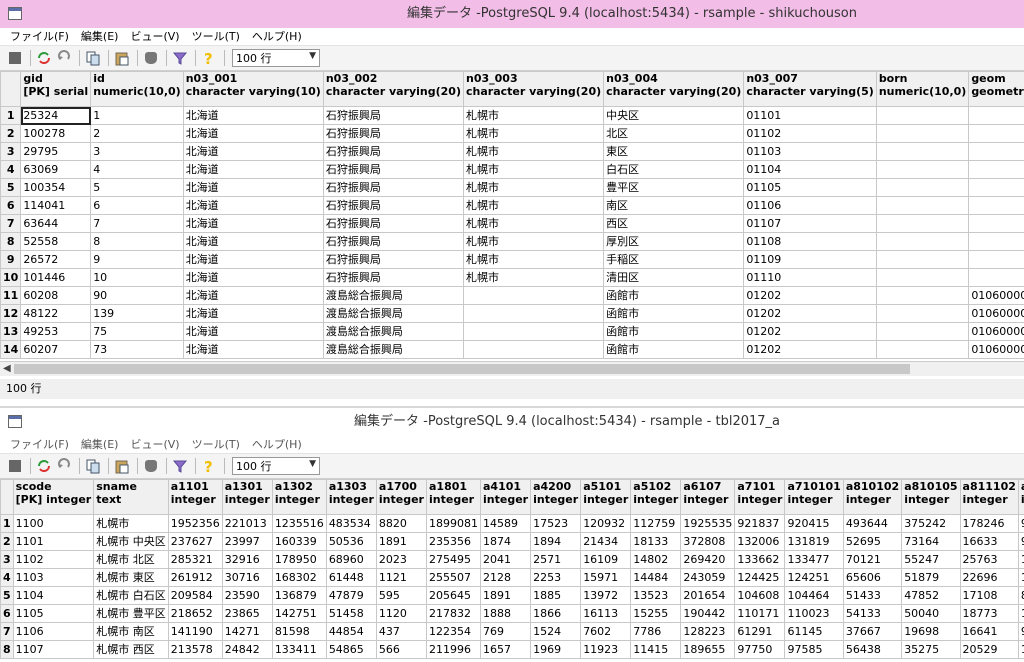 The height and width of the screenshot is (662, 1024). I want to click on table-cell: 218652, so click(195, 613).